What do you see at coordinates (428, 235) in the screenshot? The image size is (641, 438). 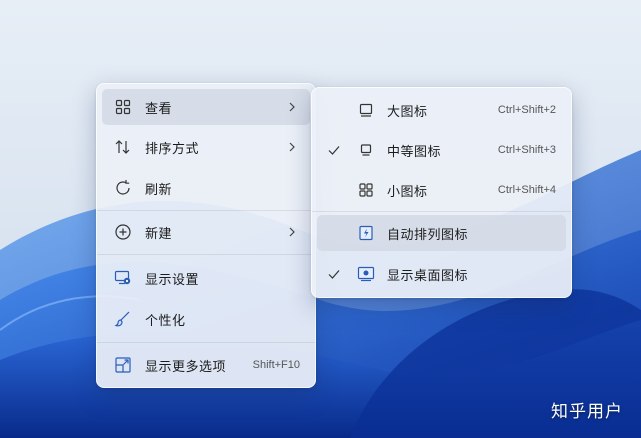 I see `submenu-item-label: 自动排列图标` at bounding box center [428, 235].